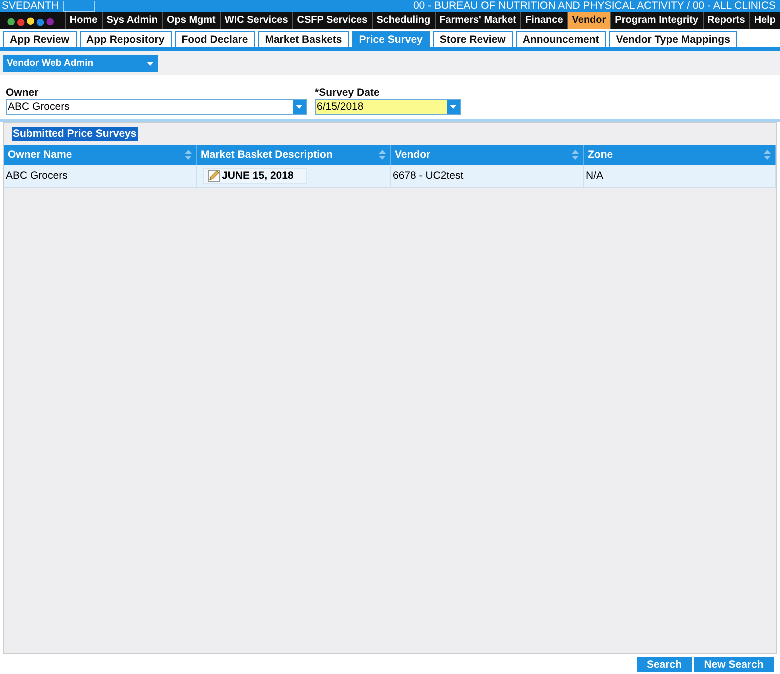  What do you see at coordinates (472, 39) in the screenshot?
I see `tab: Store Review` at bounding box center [472, 39].